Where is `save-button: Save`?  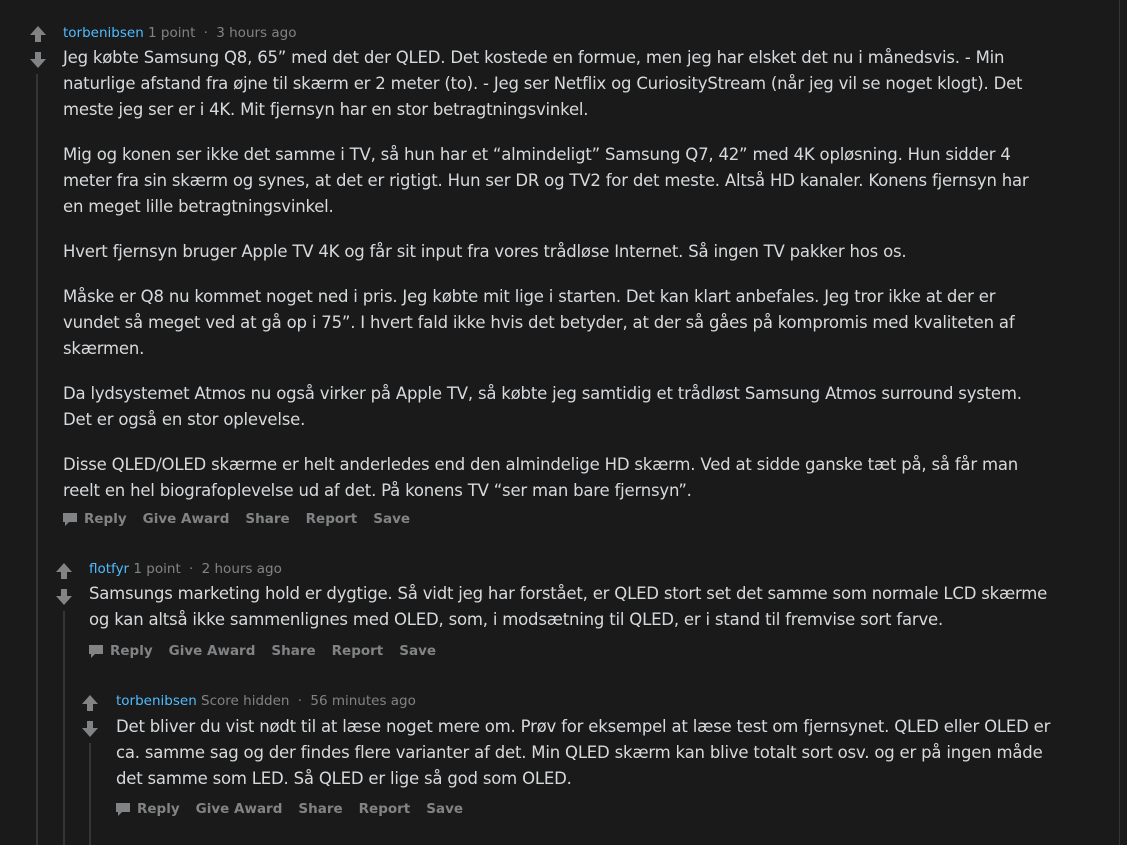 save-button: Save is located at coordinates (444, 809).